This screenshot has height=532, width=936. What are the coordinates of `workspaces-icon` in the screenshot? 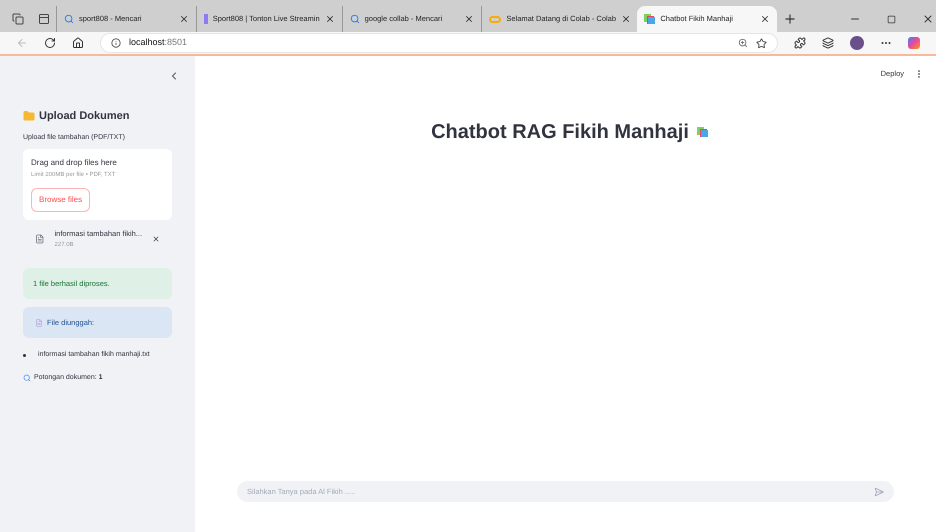 It's located at (18, 19).